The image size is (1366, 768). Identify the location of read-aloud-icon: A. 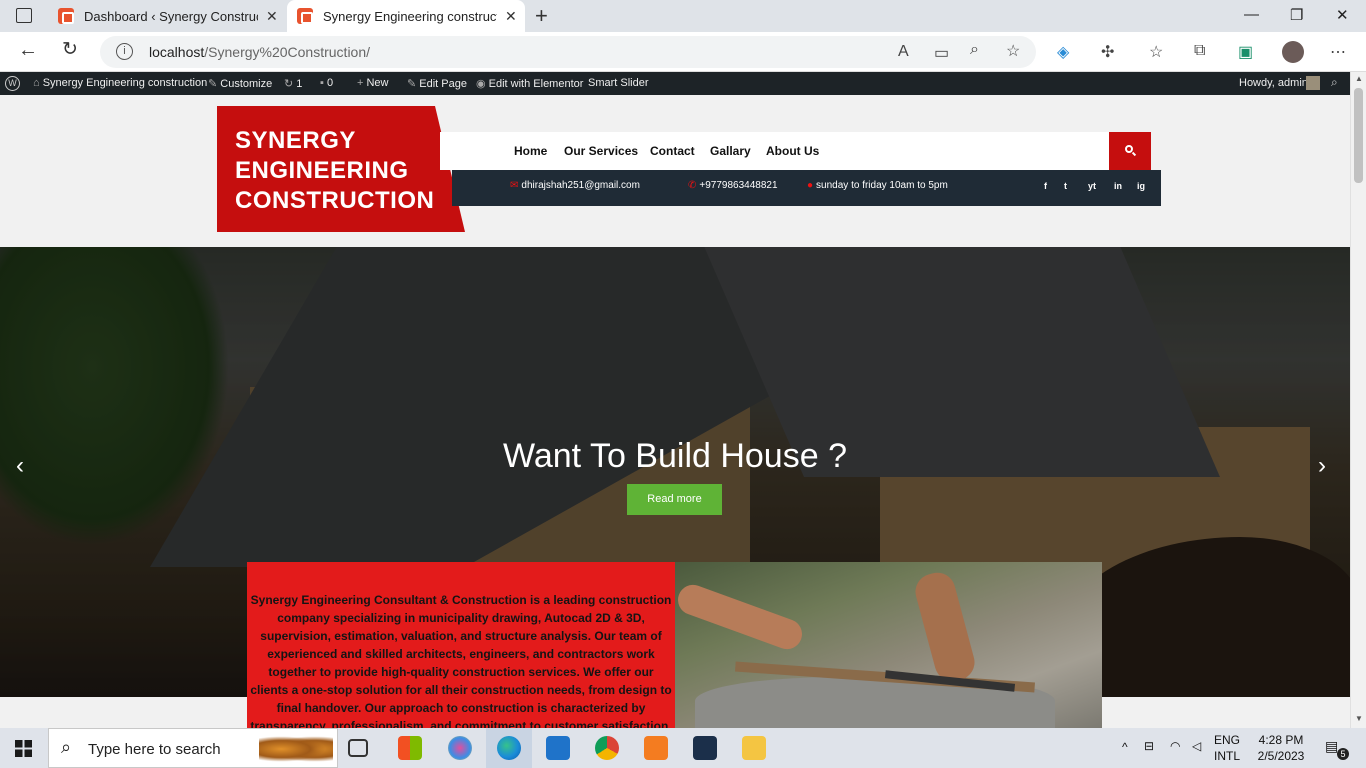
(903, 52).